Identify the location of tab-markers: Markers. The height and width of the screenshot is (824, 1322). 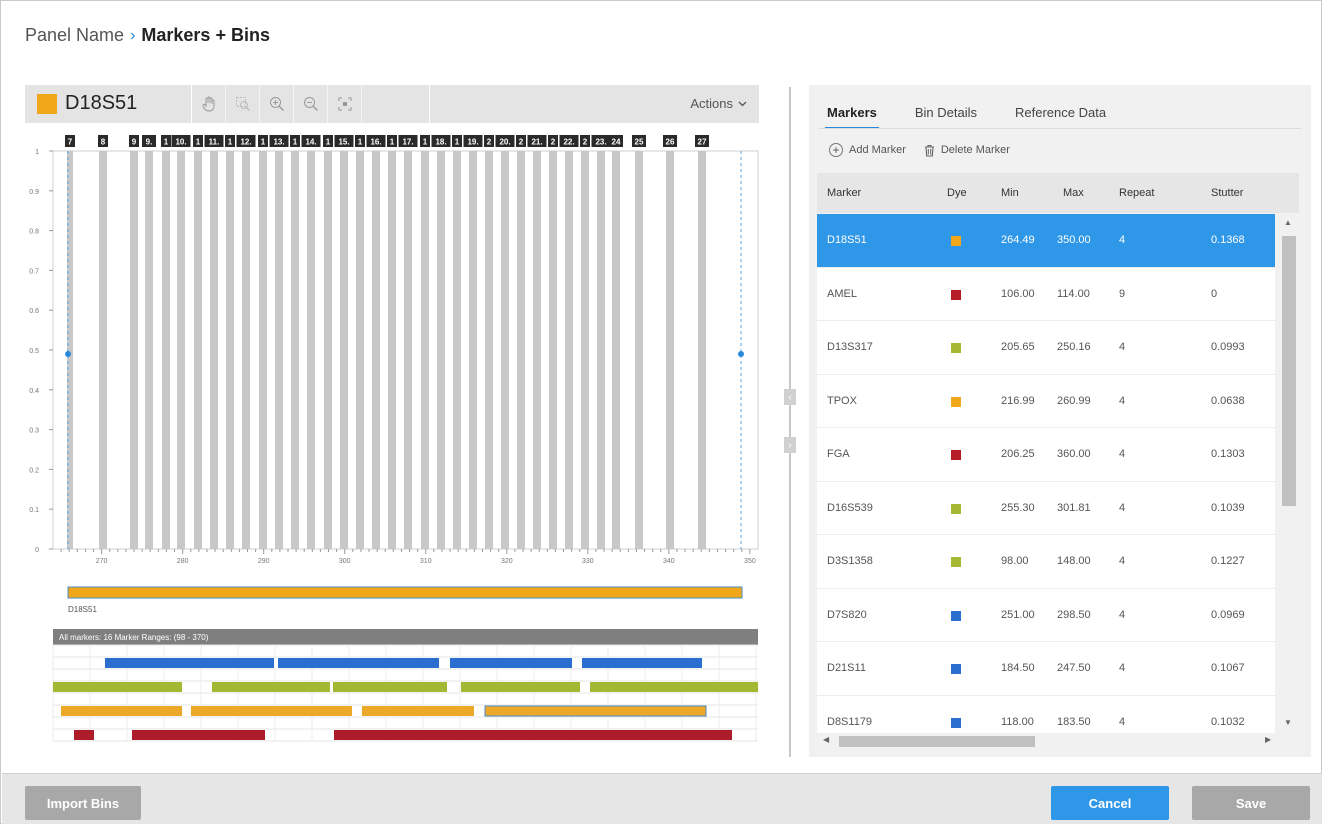
(852, 107).